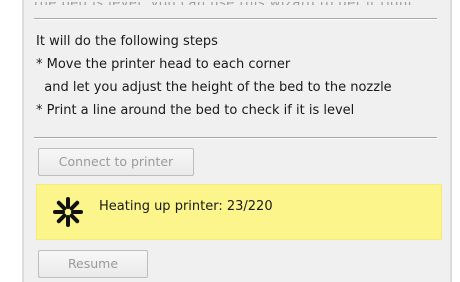  What do you see at coordinates (235, 138) in the screenshot?
I see `middle-divider` at bounding box center [235, 138].